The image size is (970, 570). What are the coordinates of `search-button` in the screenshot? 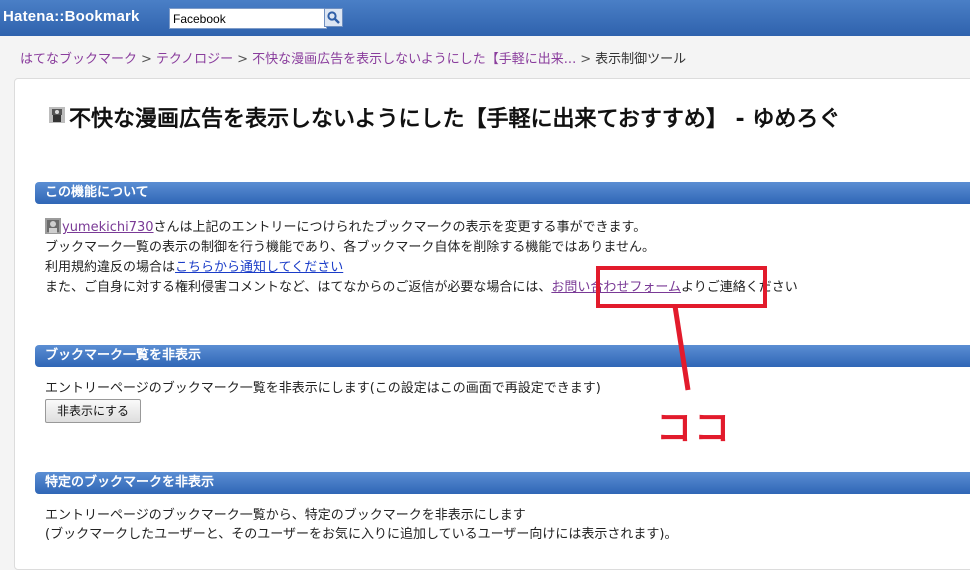 It's located at (333, 17).